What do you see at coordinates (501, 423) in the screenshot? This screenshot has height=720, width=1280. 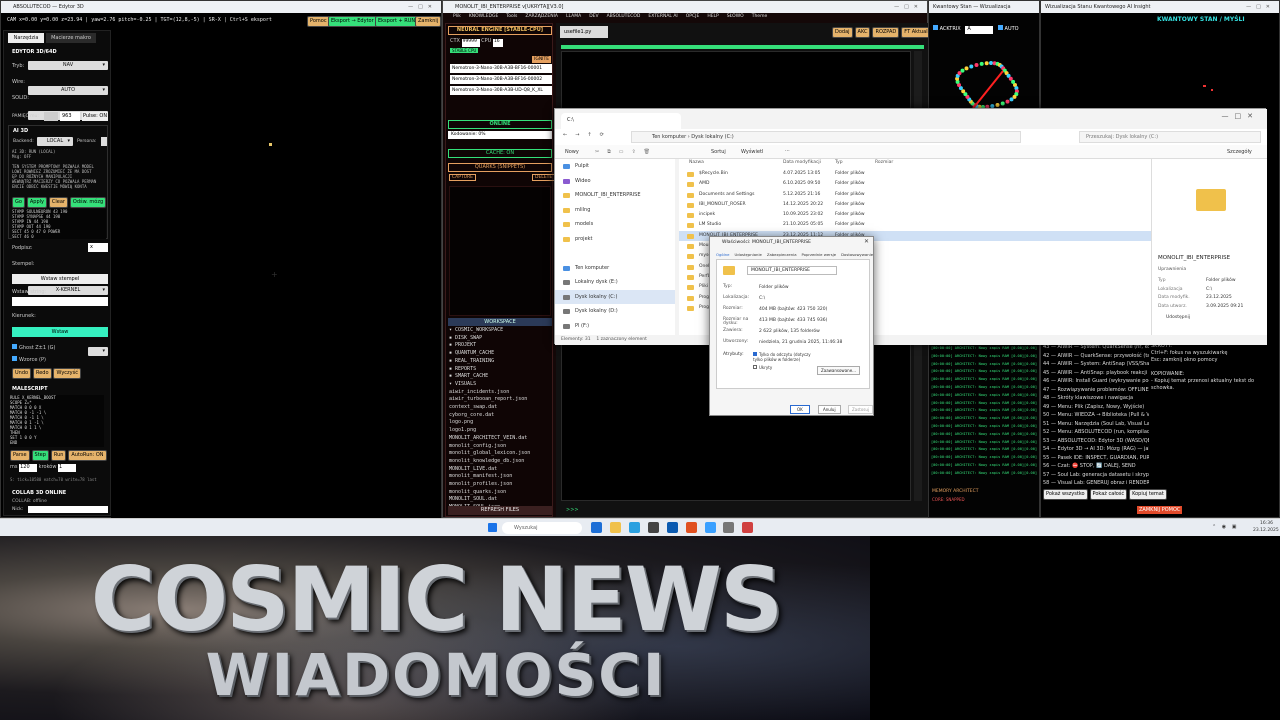 I see `workspace-item: logo.png` at bounding box center [501, 423].